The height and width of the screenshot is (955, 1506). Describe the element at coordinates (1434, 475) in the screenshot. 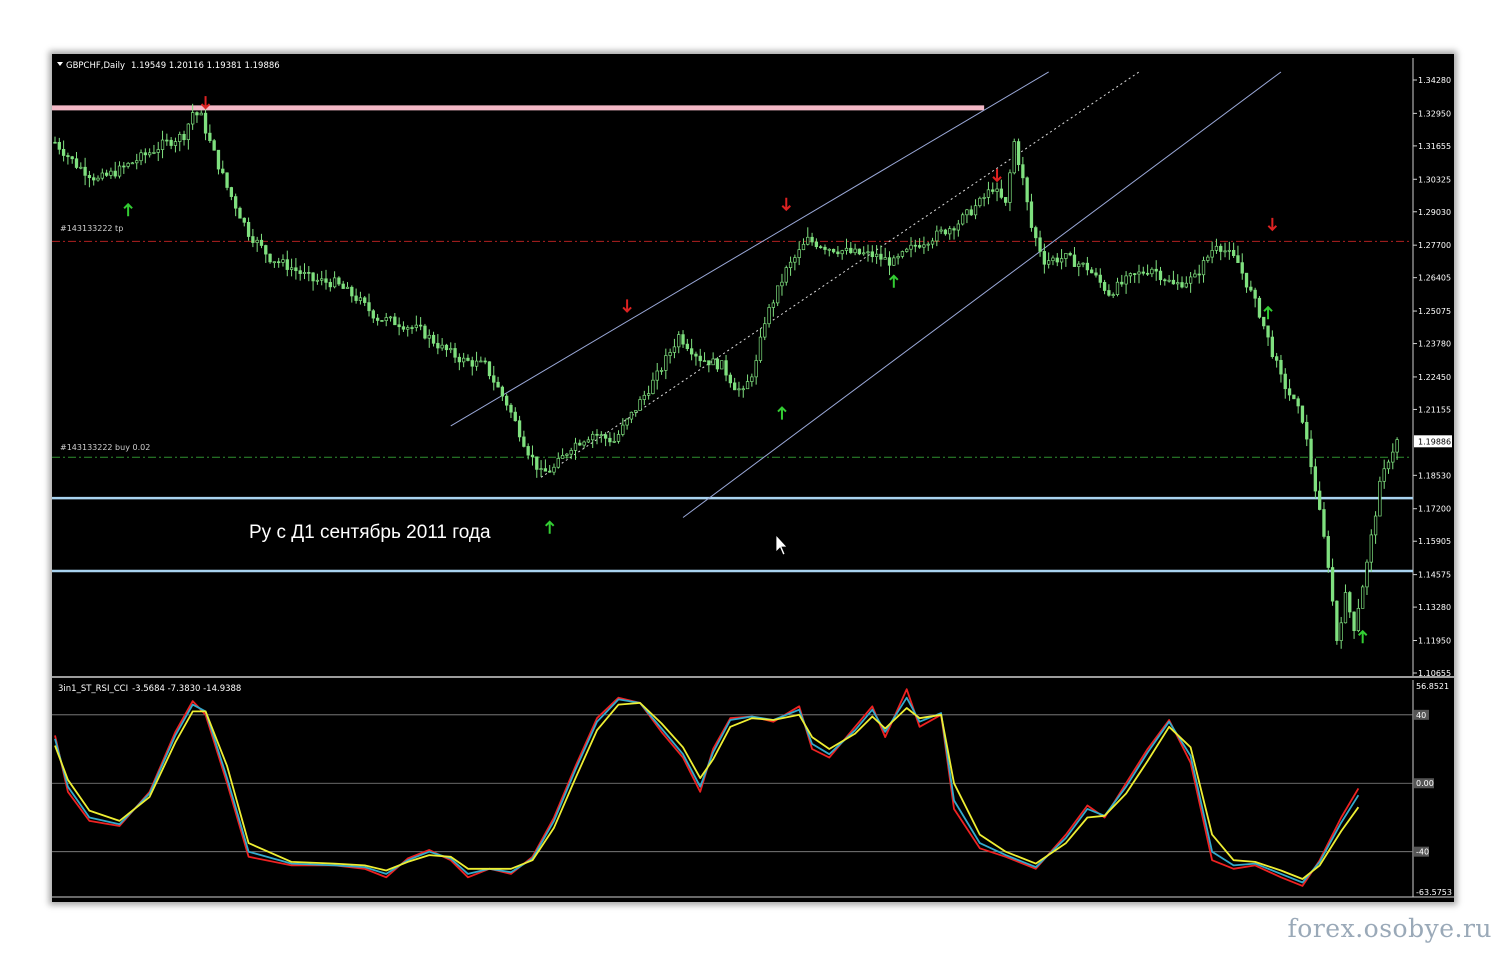

I see `price-tick-label: 1.18530` at that location.